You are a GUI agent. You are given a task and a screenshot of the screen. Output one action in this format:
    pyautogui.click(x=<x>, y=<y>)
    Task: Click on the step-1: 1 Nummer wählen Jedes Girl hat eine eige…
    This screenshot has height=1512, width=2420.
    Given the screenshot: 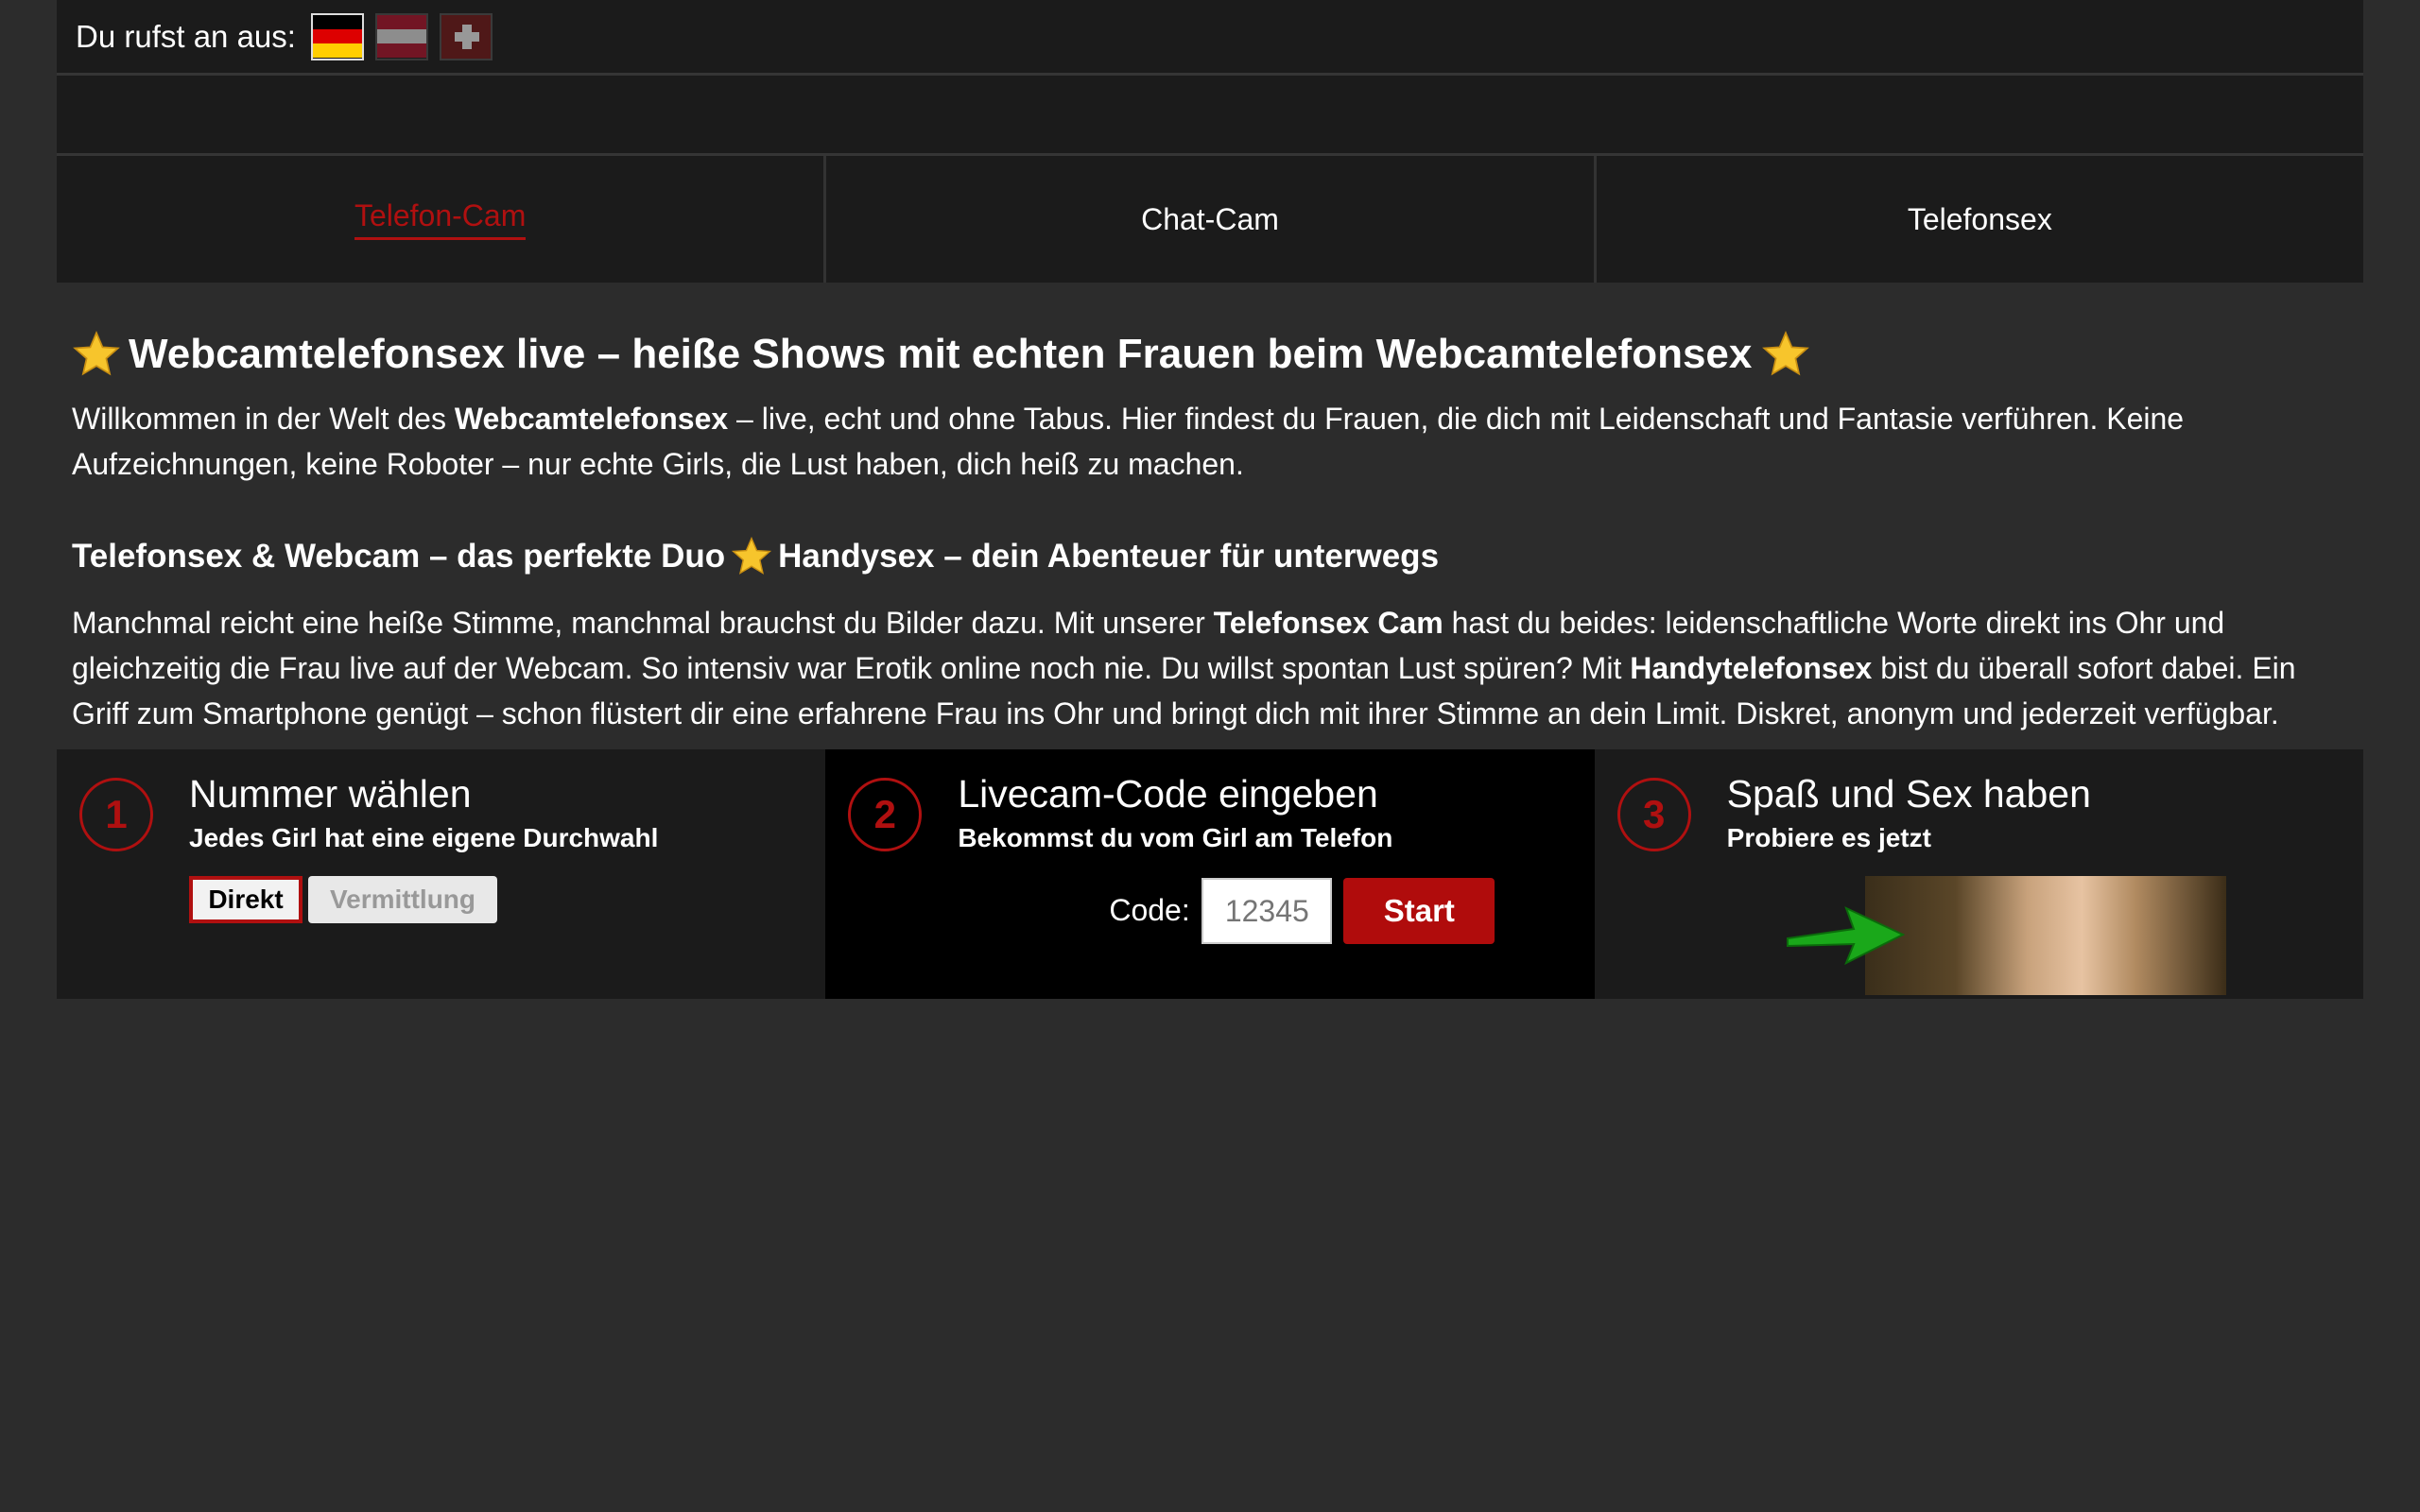 What is the action you would take?
    pyautogui.click(x=441, y=874)
    